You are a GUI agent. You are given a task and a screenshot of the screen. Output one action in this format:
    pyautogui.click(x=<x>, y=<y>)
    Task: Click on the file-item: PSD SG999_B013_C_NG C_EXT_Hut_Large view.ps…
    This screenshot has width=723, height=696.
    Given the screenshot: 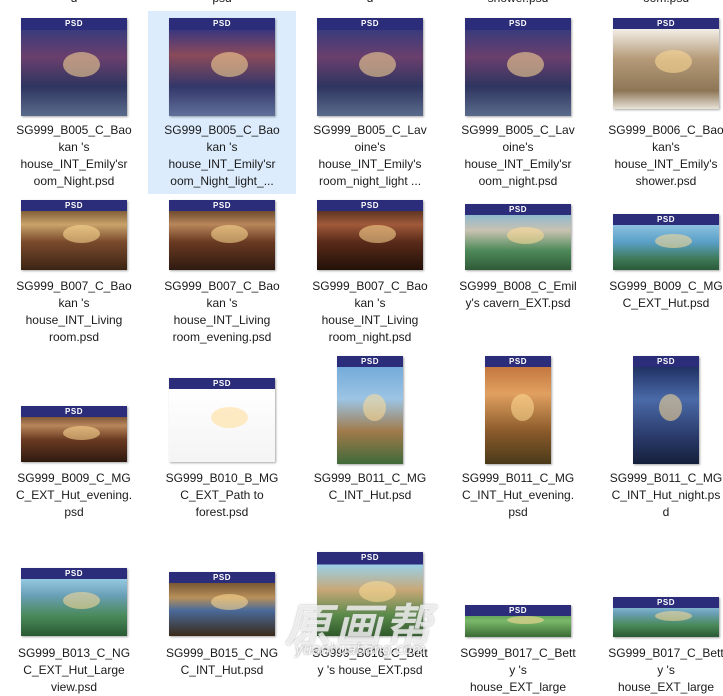 What is the action you would take?
    pyautogui.click(x=74, y=620)
    